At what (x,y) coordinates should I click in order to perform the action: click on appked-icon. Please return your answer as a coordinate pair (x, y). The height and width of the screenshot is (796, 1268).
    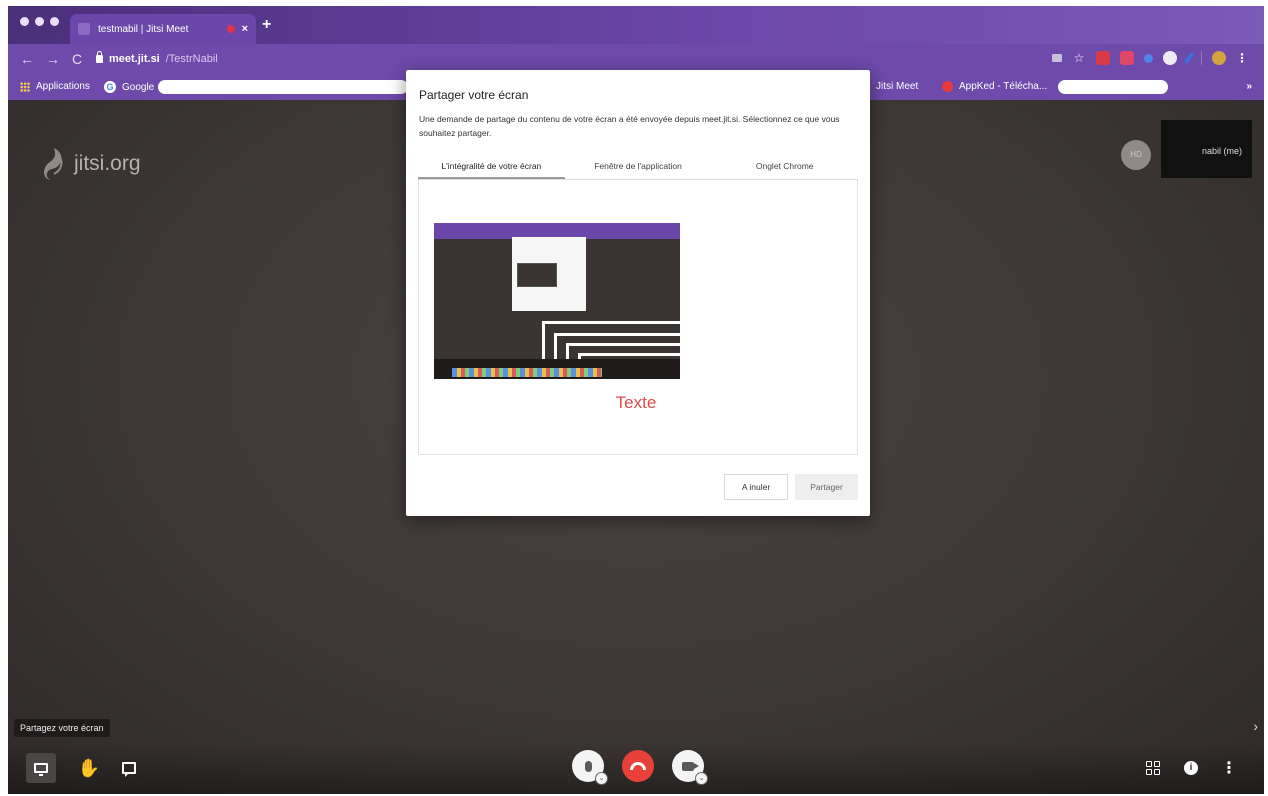
    Looking at the image, I should click on (947, 86).